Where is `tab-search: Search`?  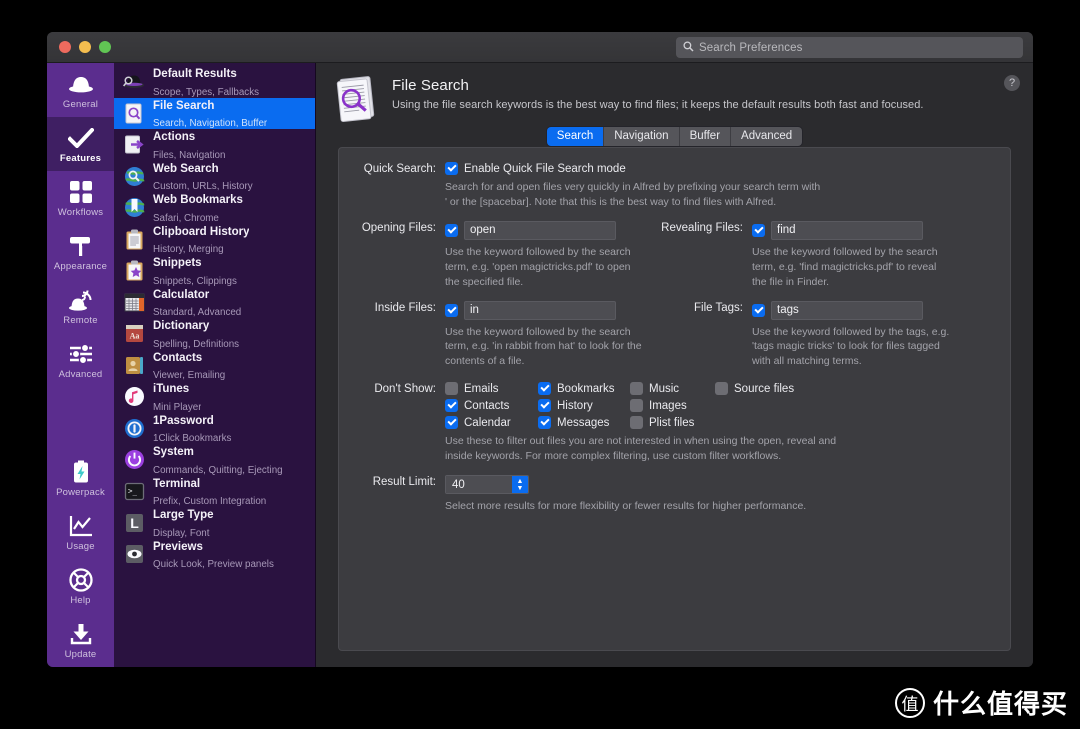
tab-search: Search is located at coordinates (575, 136).